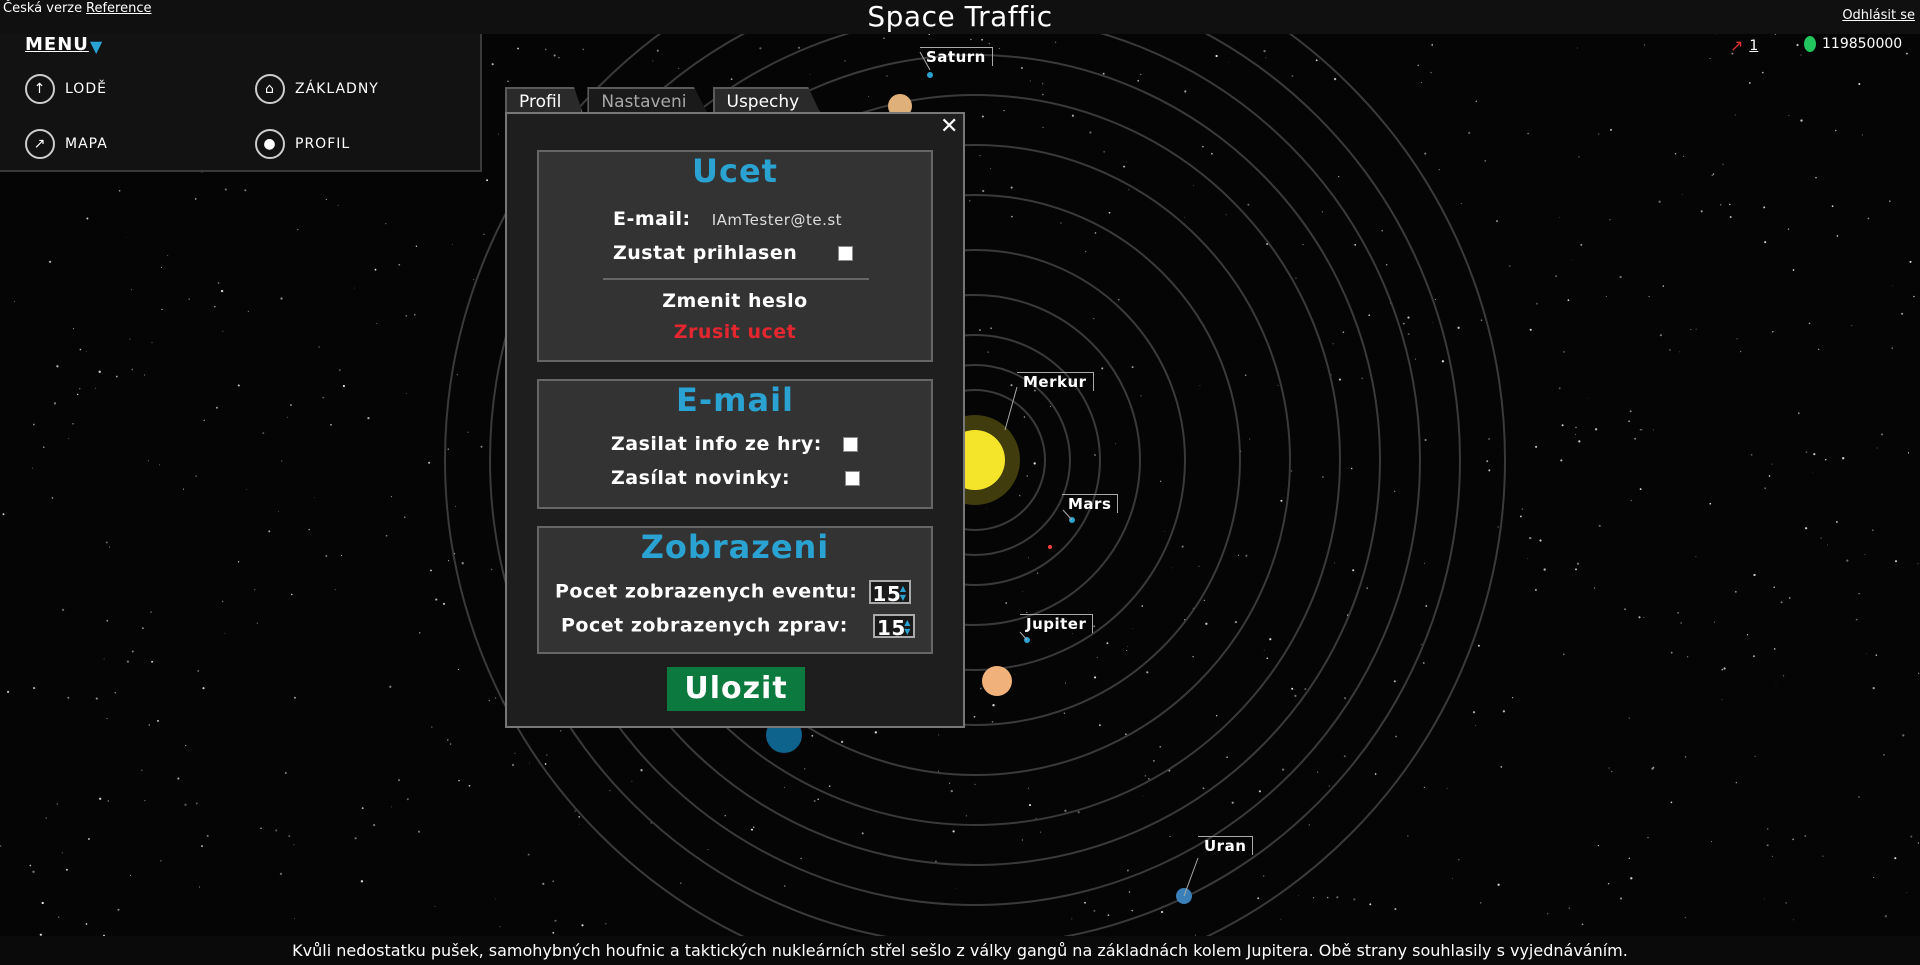 Image resolution: width=1920 pixels, height=965 pixels. I want to click on tab-profil: Profil, so click(544, 101).